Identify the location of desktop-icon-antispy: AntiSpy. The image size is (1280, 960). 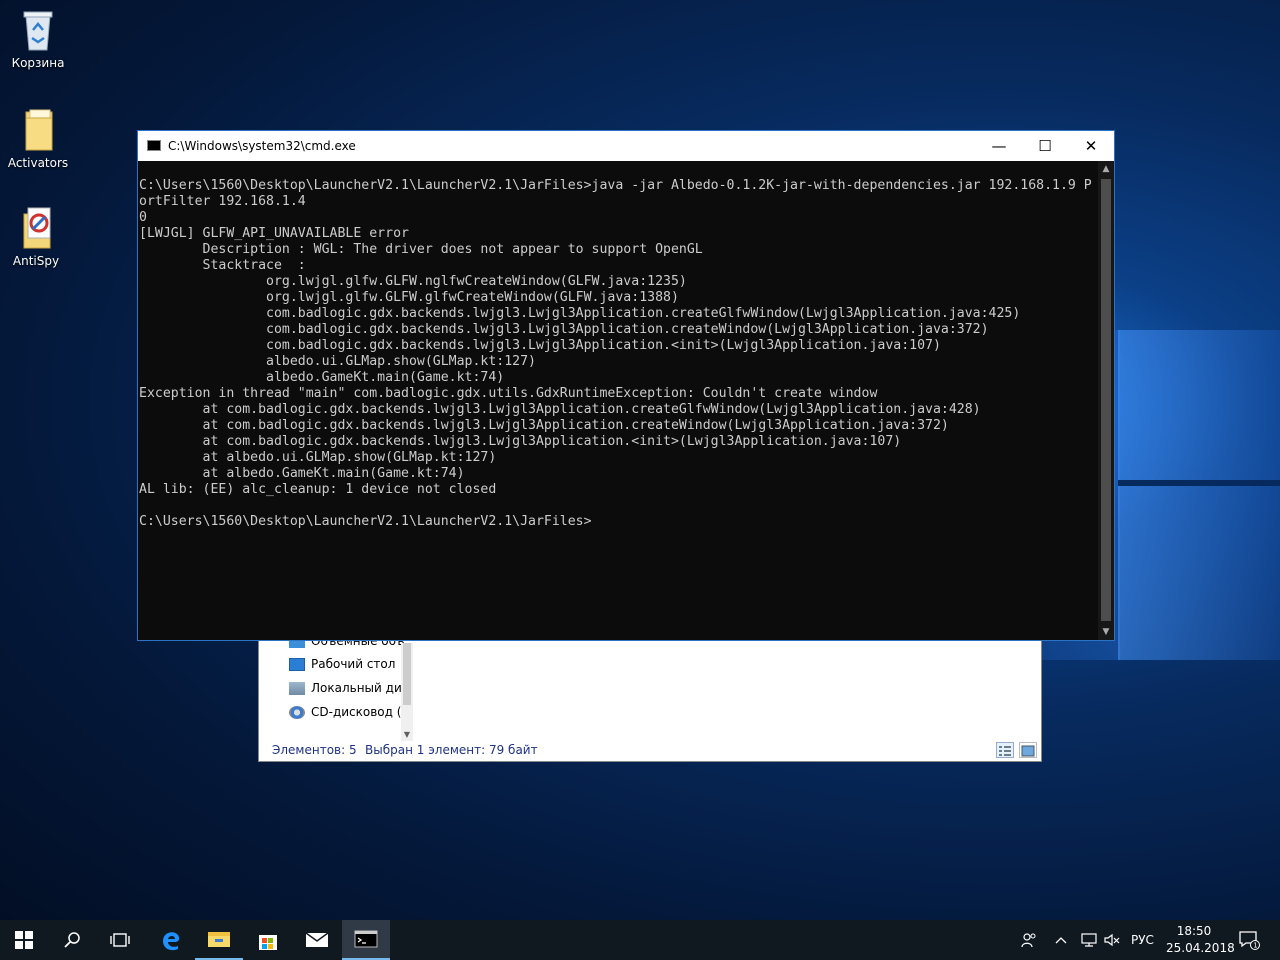
(37, 237).